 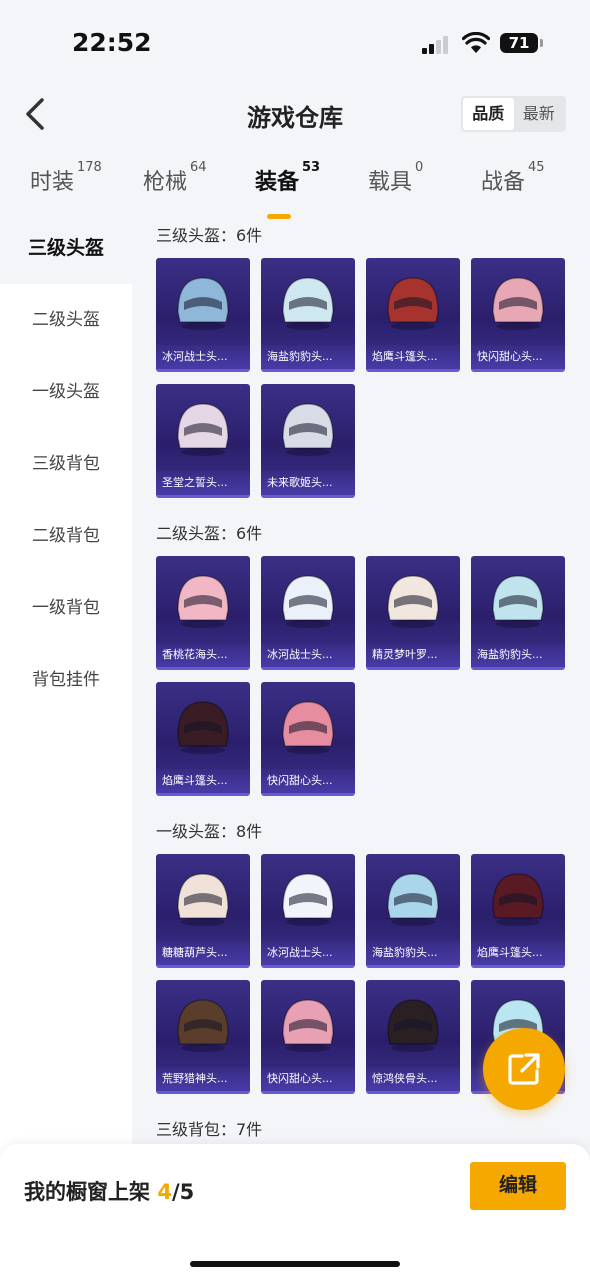 I want to click on showcase-total: /5, so click(x=183, y=1192).